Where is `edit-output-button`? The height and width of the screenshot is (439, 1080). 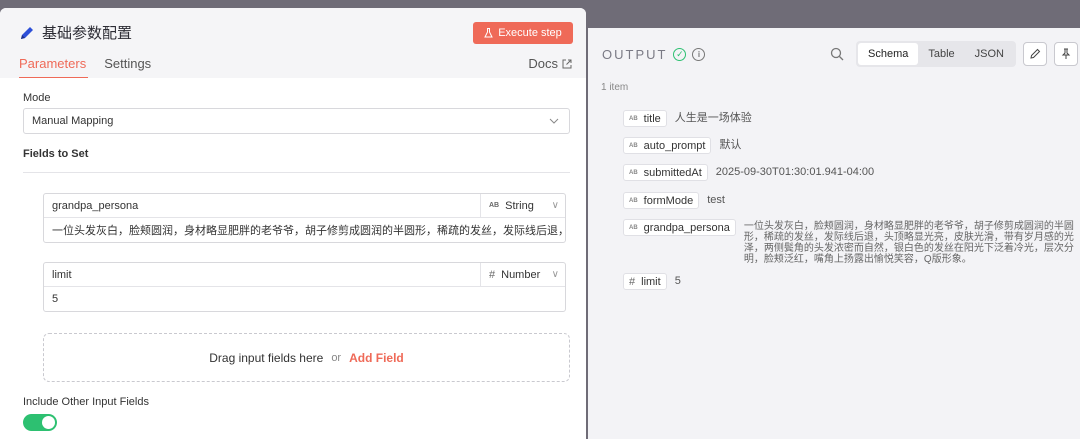 edit-output-button is located at coordinates (1035, 54).